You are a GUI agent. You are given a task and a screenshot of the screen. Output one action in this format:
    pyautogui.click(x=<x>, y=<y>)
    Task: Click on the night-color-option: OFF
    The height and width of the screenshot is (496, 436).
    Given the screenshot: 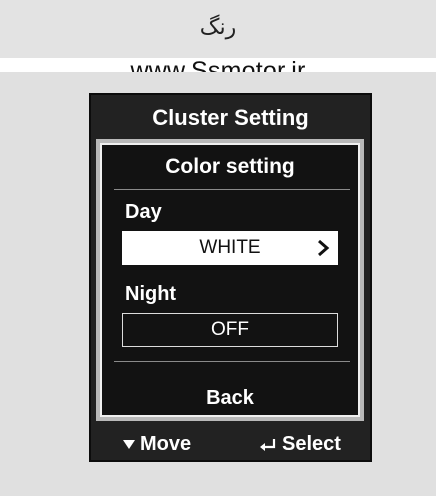 What is the action you would take?
    pyautogui.click(x=230, y=330)
    